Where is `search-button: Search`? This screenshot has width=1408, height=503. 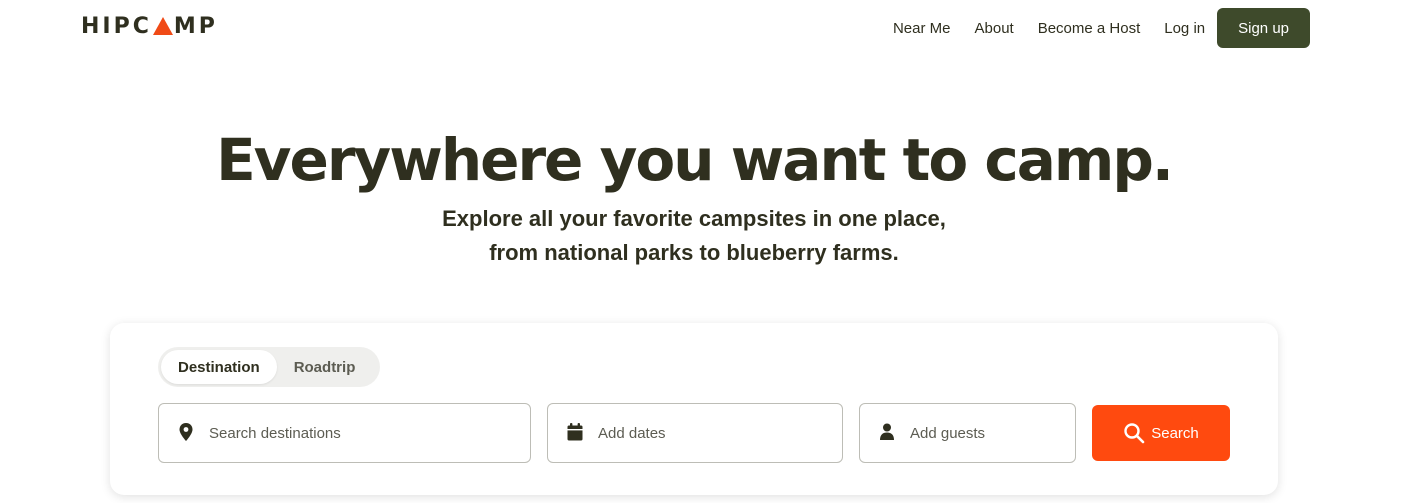
search-button: Search is located at coordinates (1161, 433).